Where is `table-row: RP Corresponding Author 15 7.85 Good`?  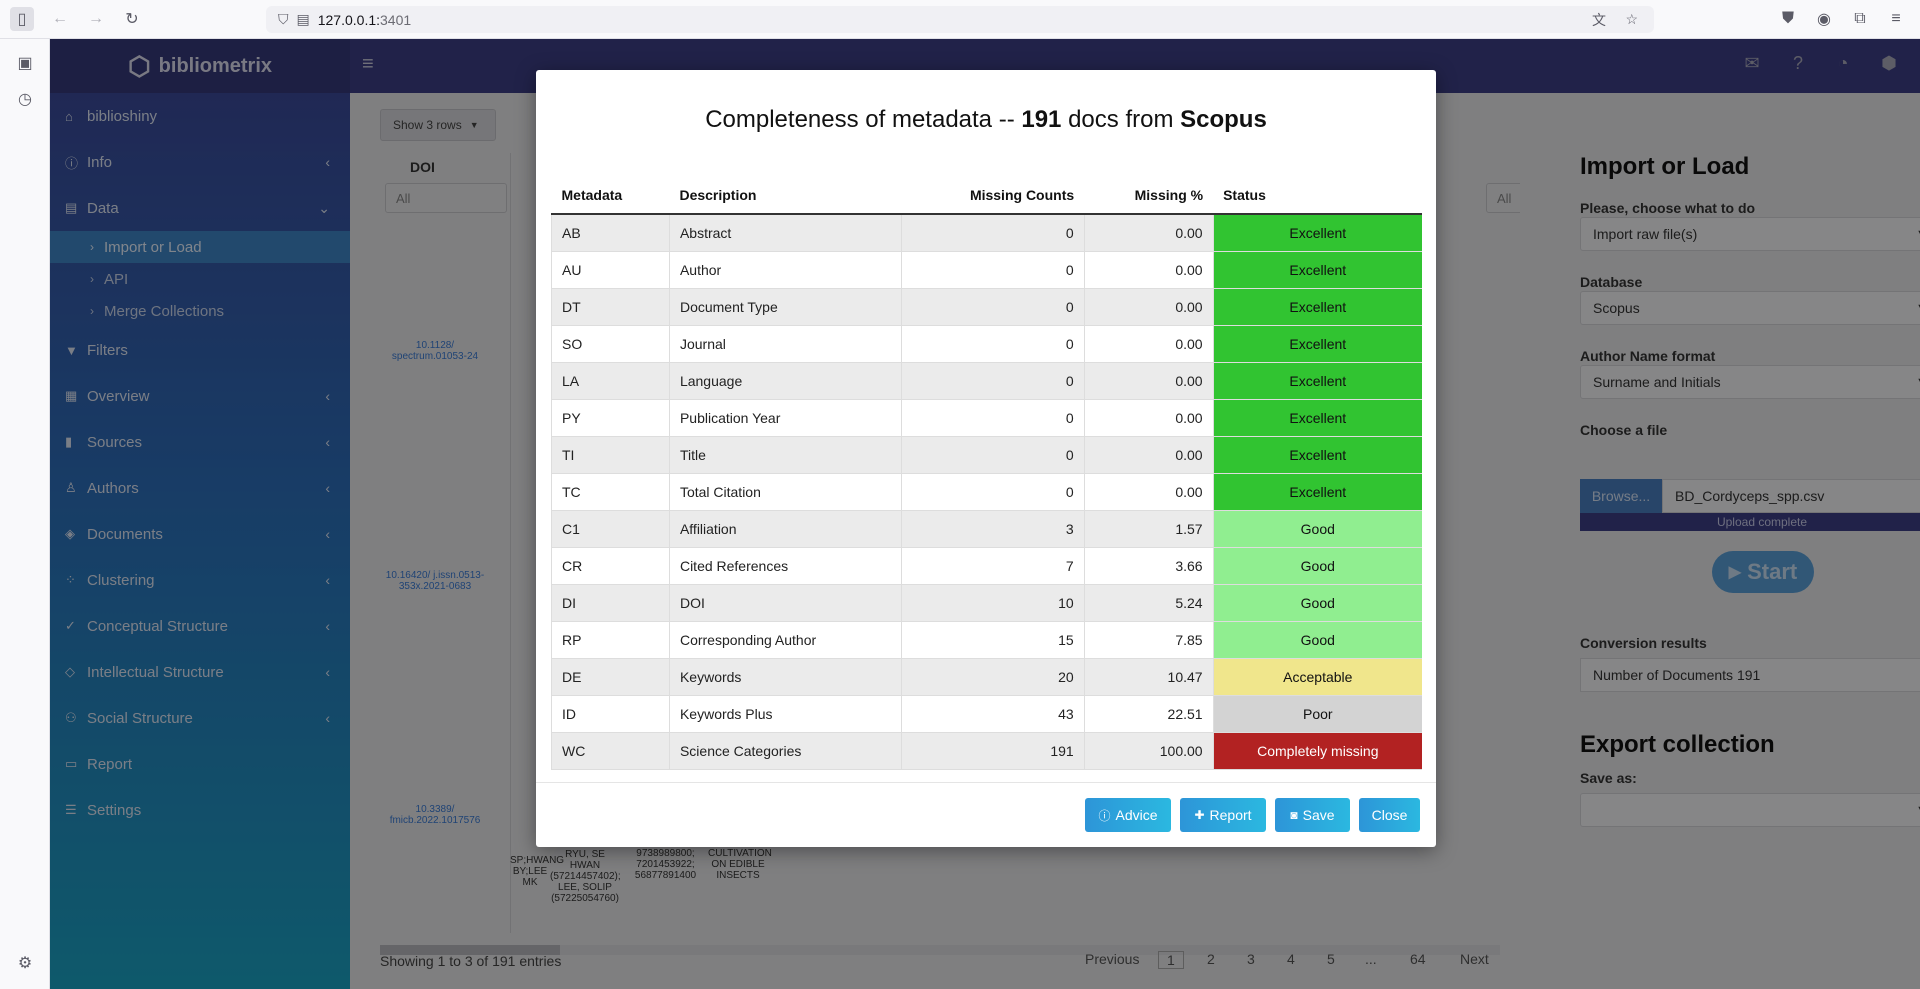
table-row: RP Corresponding Author 15 7.85 Good is located at coordinates (986, 640).